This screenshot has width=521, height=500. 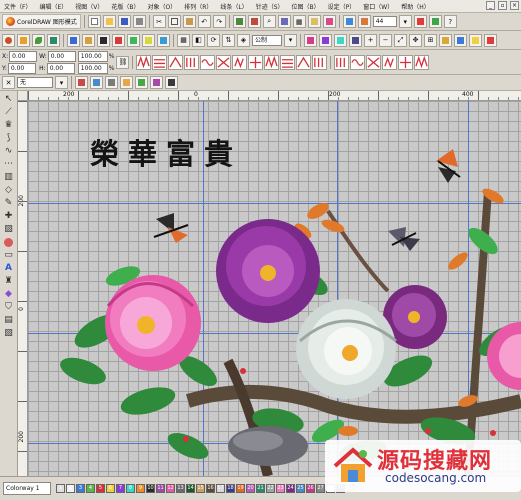 I want to click on pattern-g-icon, so click(x=171, y=82).